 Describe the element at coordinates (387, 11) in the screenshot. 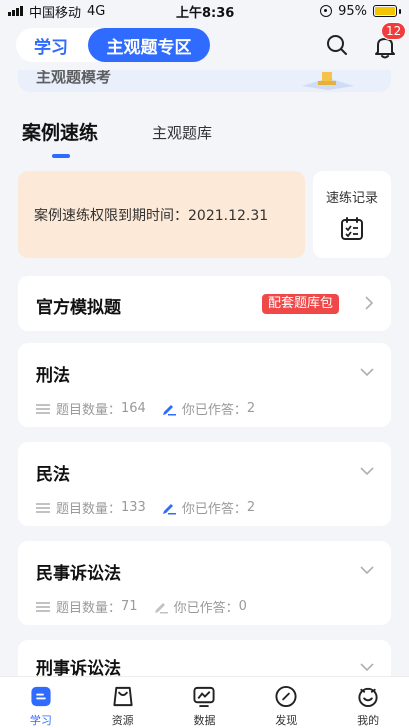

I see `battery-icon` at that location.